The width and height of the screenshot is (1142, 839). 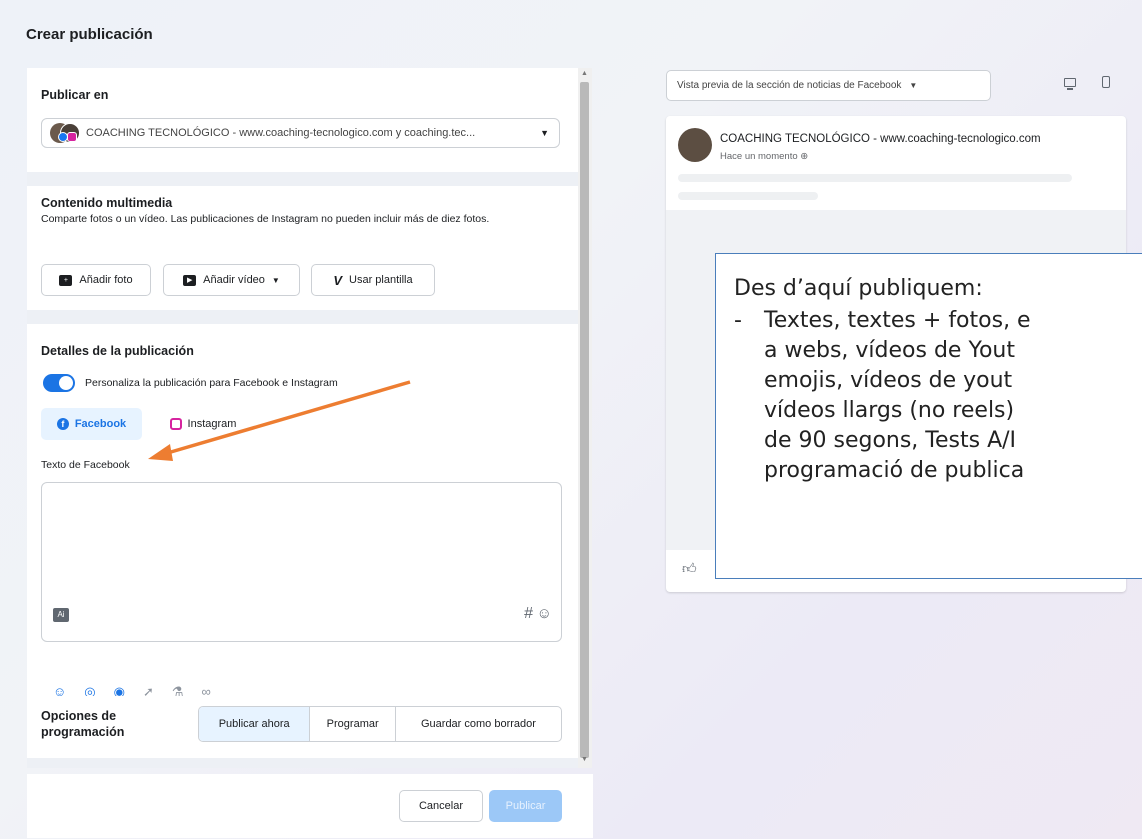 I want to click on callout-line: programació de publica, so click(x=894, y=470).